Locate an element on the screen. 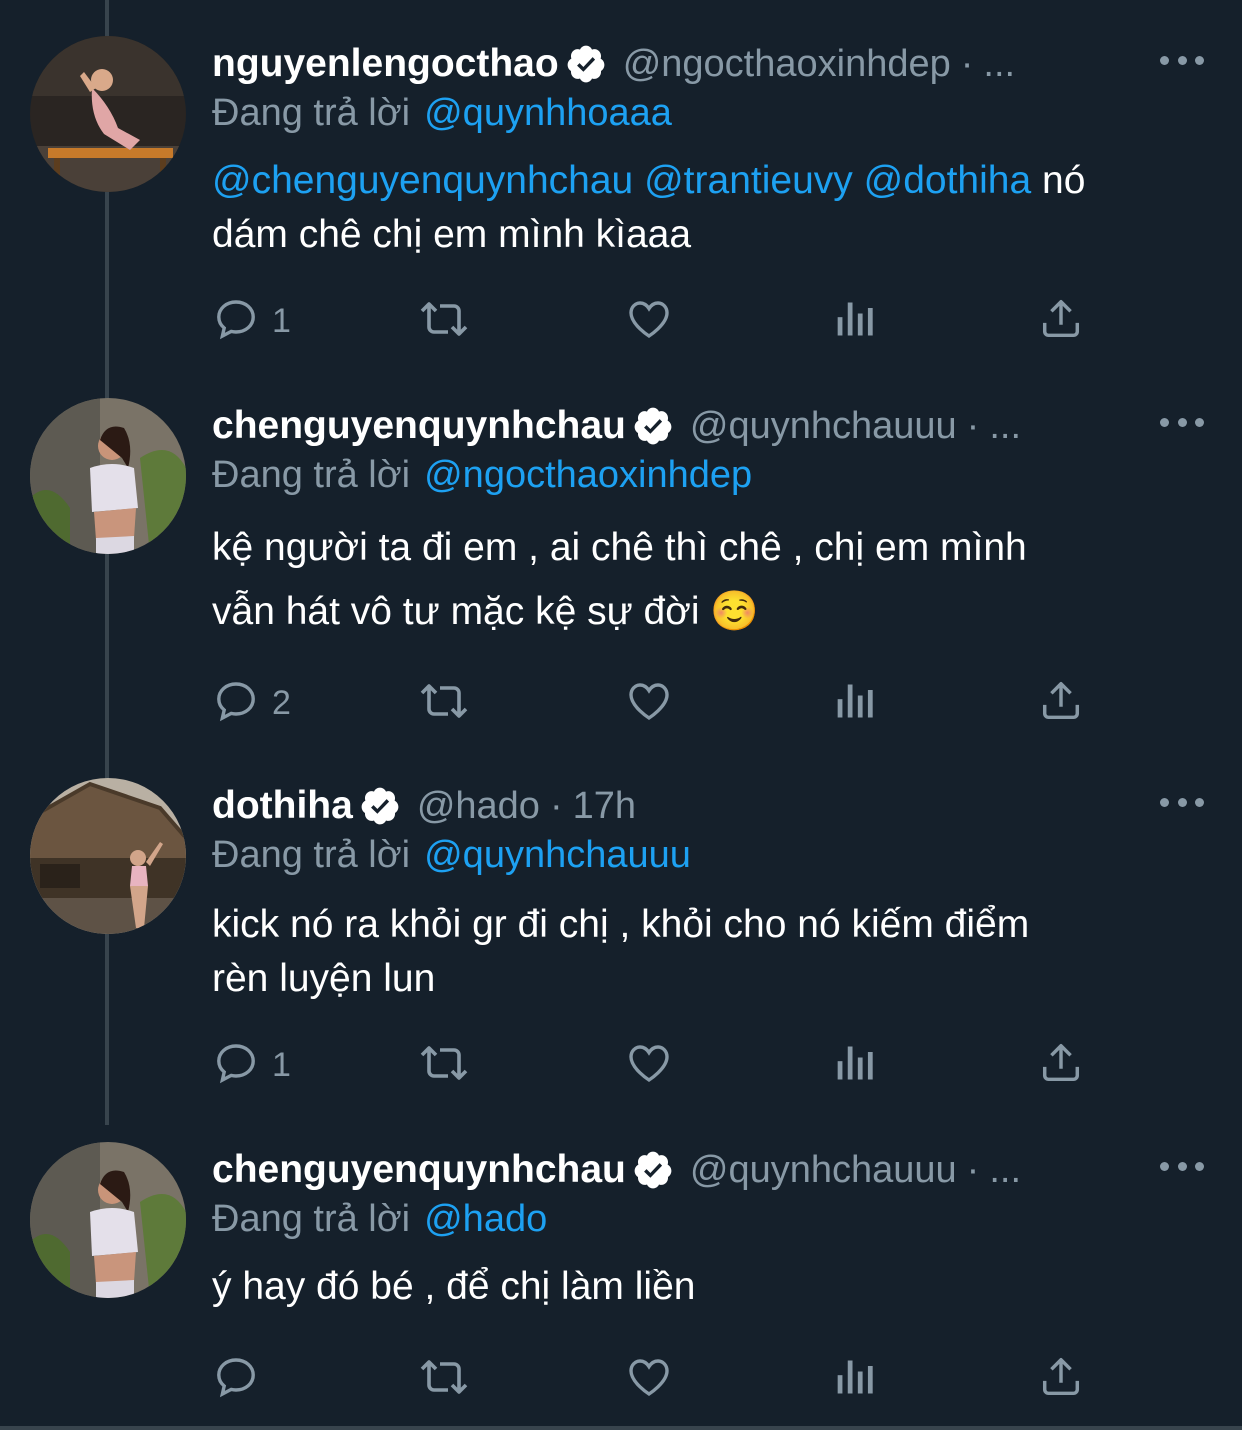 This screenshot has width=1242, height=1430. reply-button is located at coordinates (242, 1379).